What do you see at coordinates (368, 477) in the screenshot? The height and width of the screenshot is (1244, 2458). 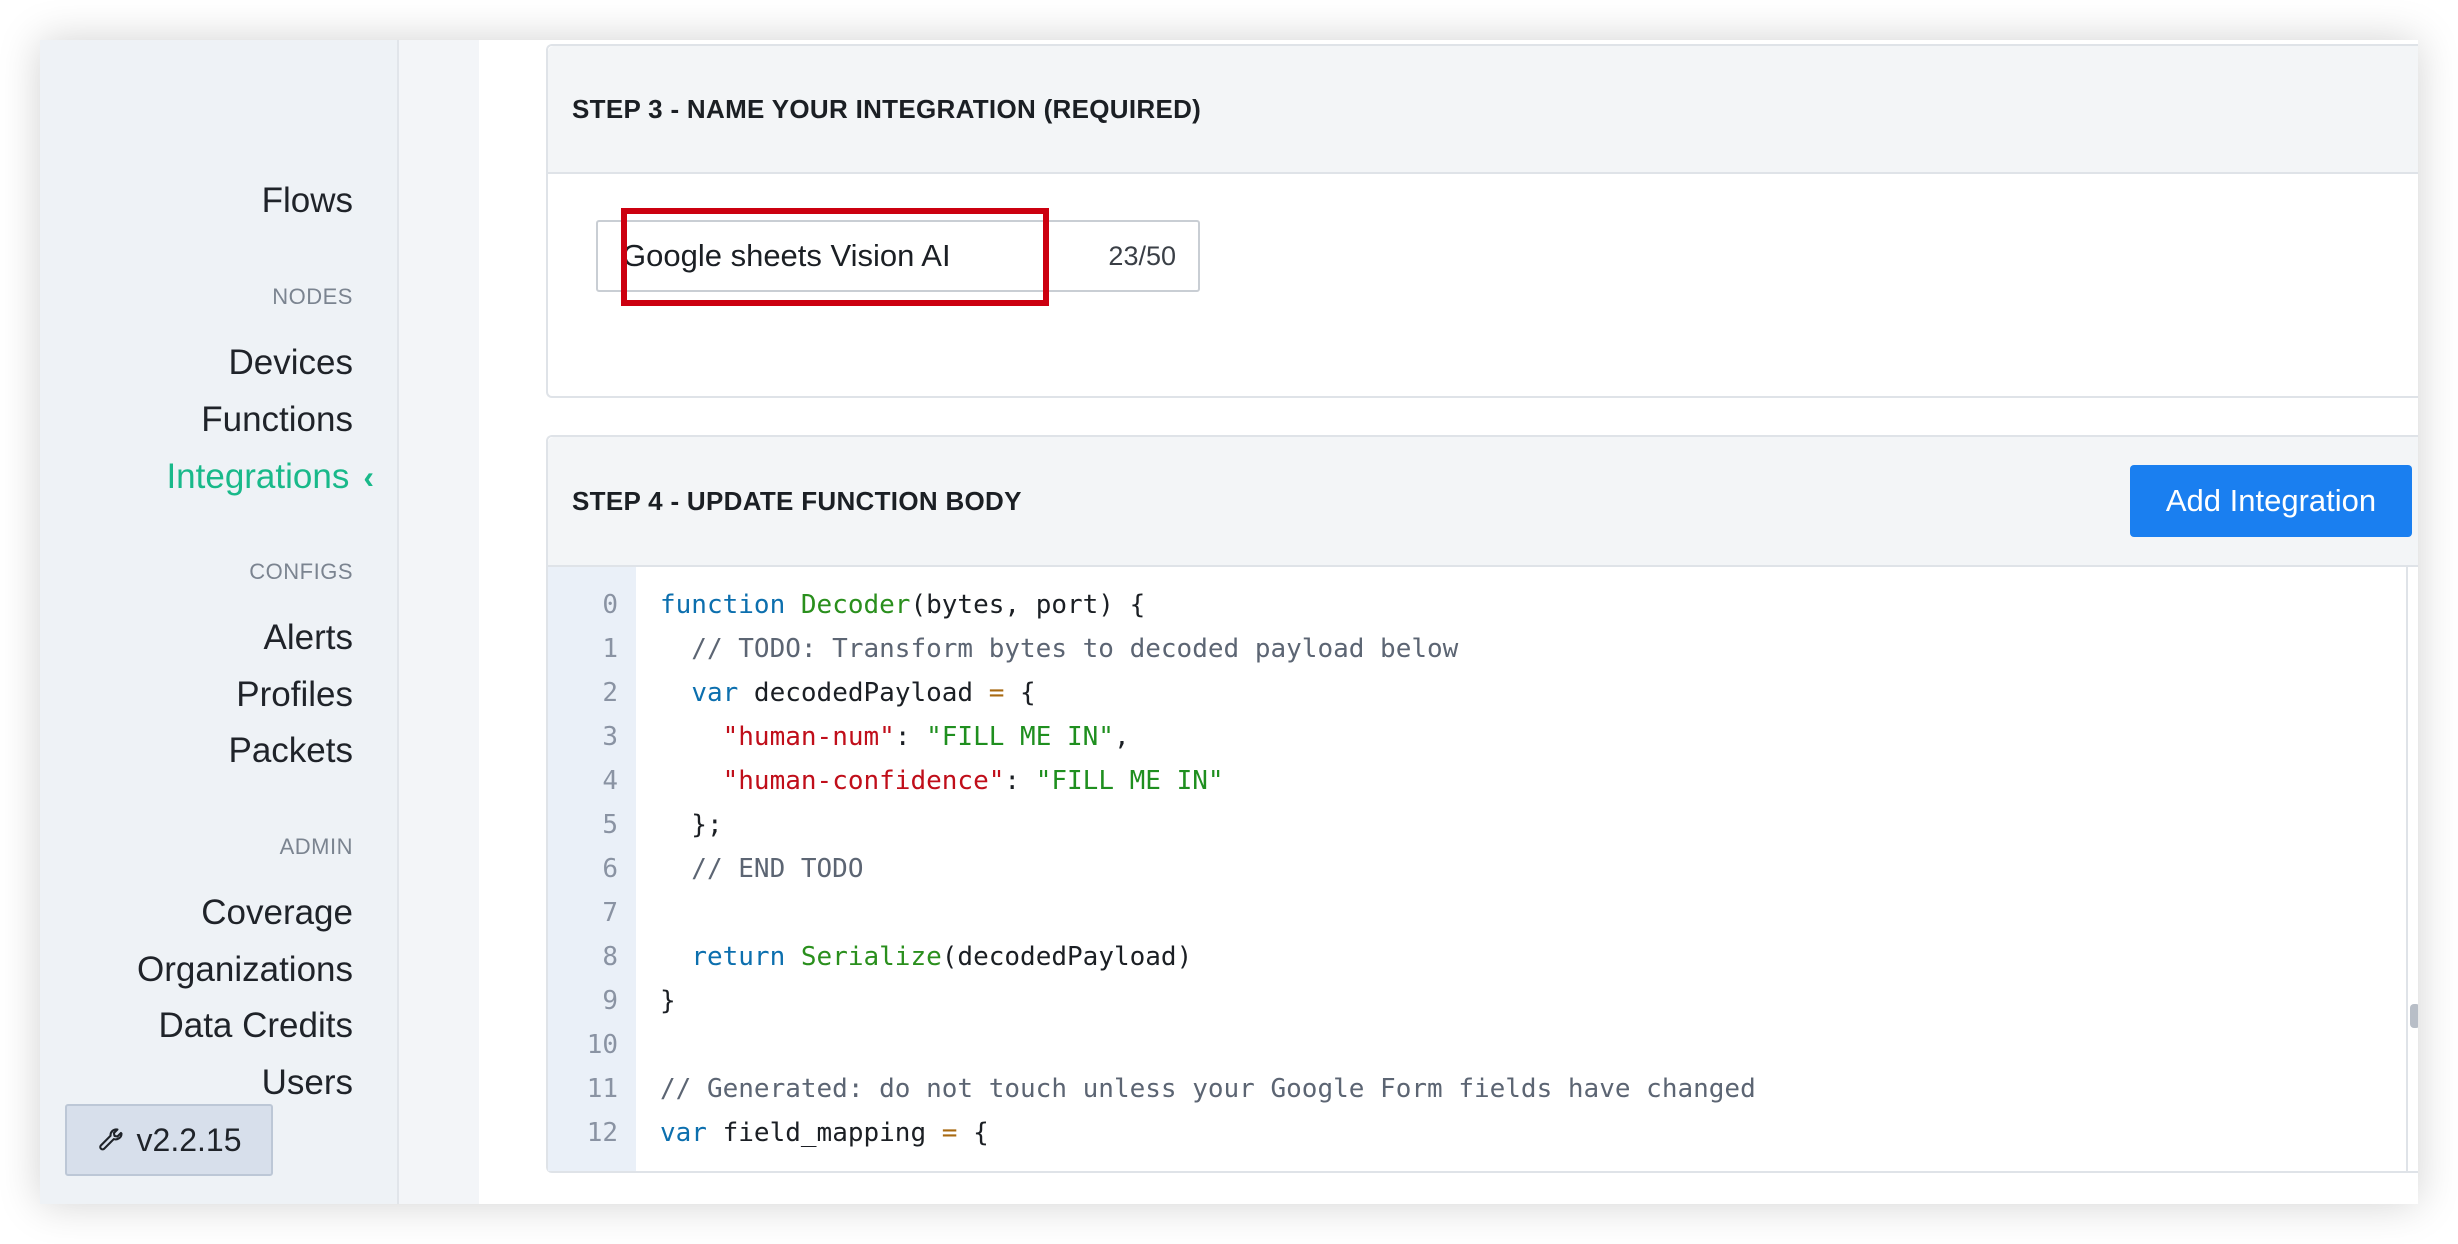 I see `chevron-left-icon: ‹` at bounding box center [368, 477].